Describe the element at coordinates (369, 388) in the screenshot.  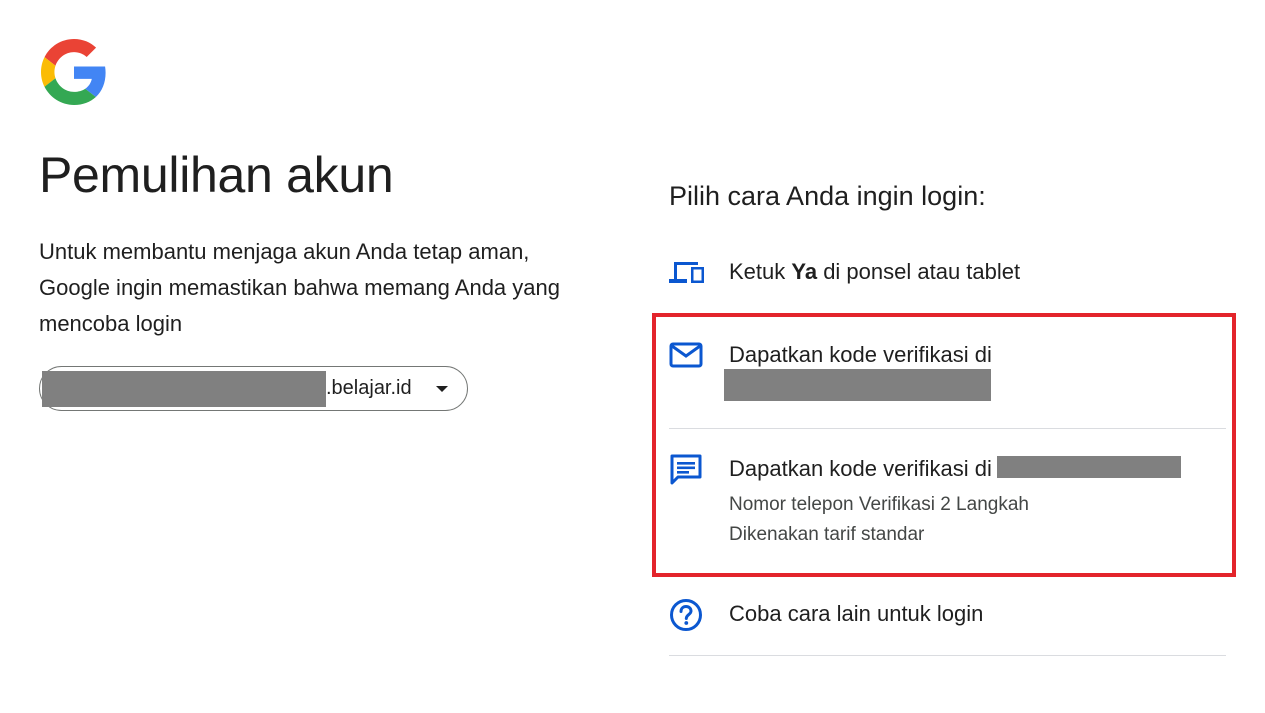
I see `account-email-suffix: .belajar.id` at that location.